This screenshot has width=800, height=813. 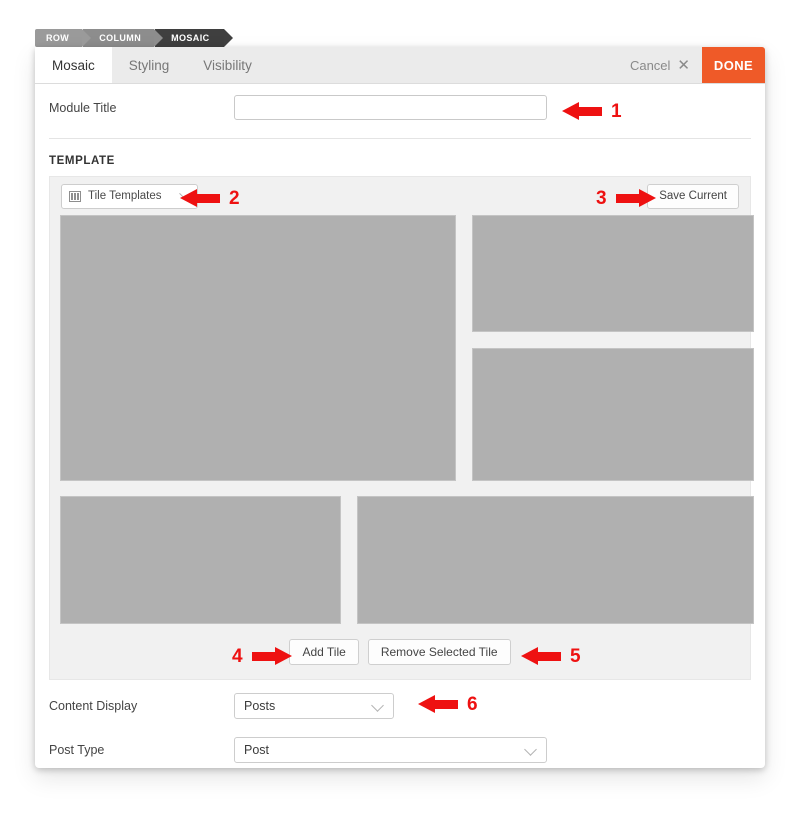 I want to click on annotation-2: 2, so click(x=210, y=198).